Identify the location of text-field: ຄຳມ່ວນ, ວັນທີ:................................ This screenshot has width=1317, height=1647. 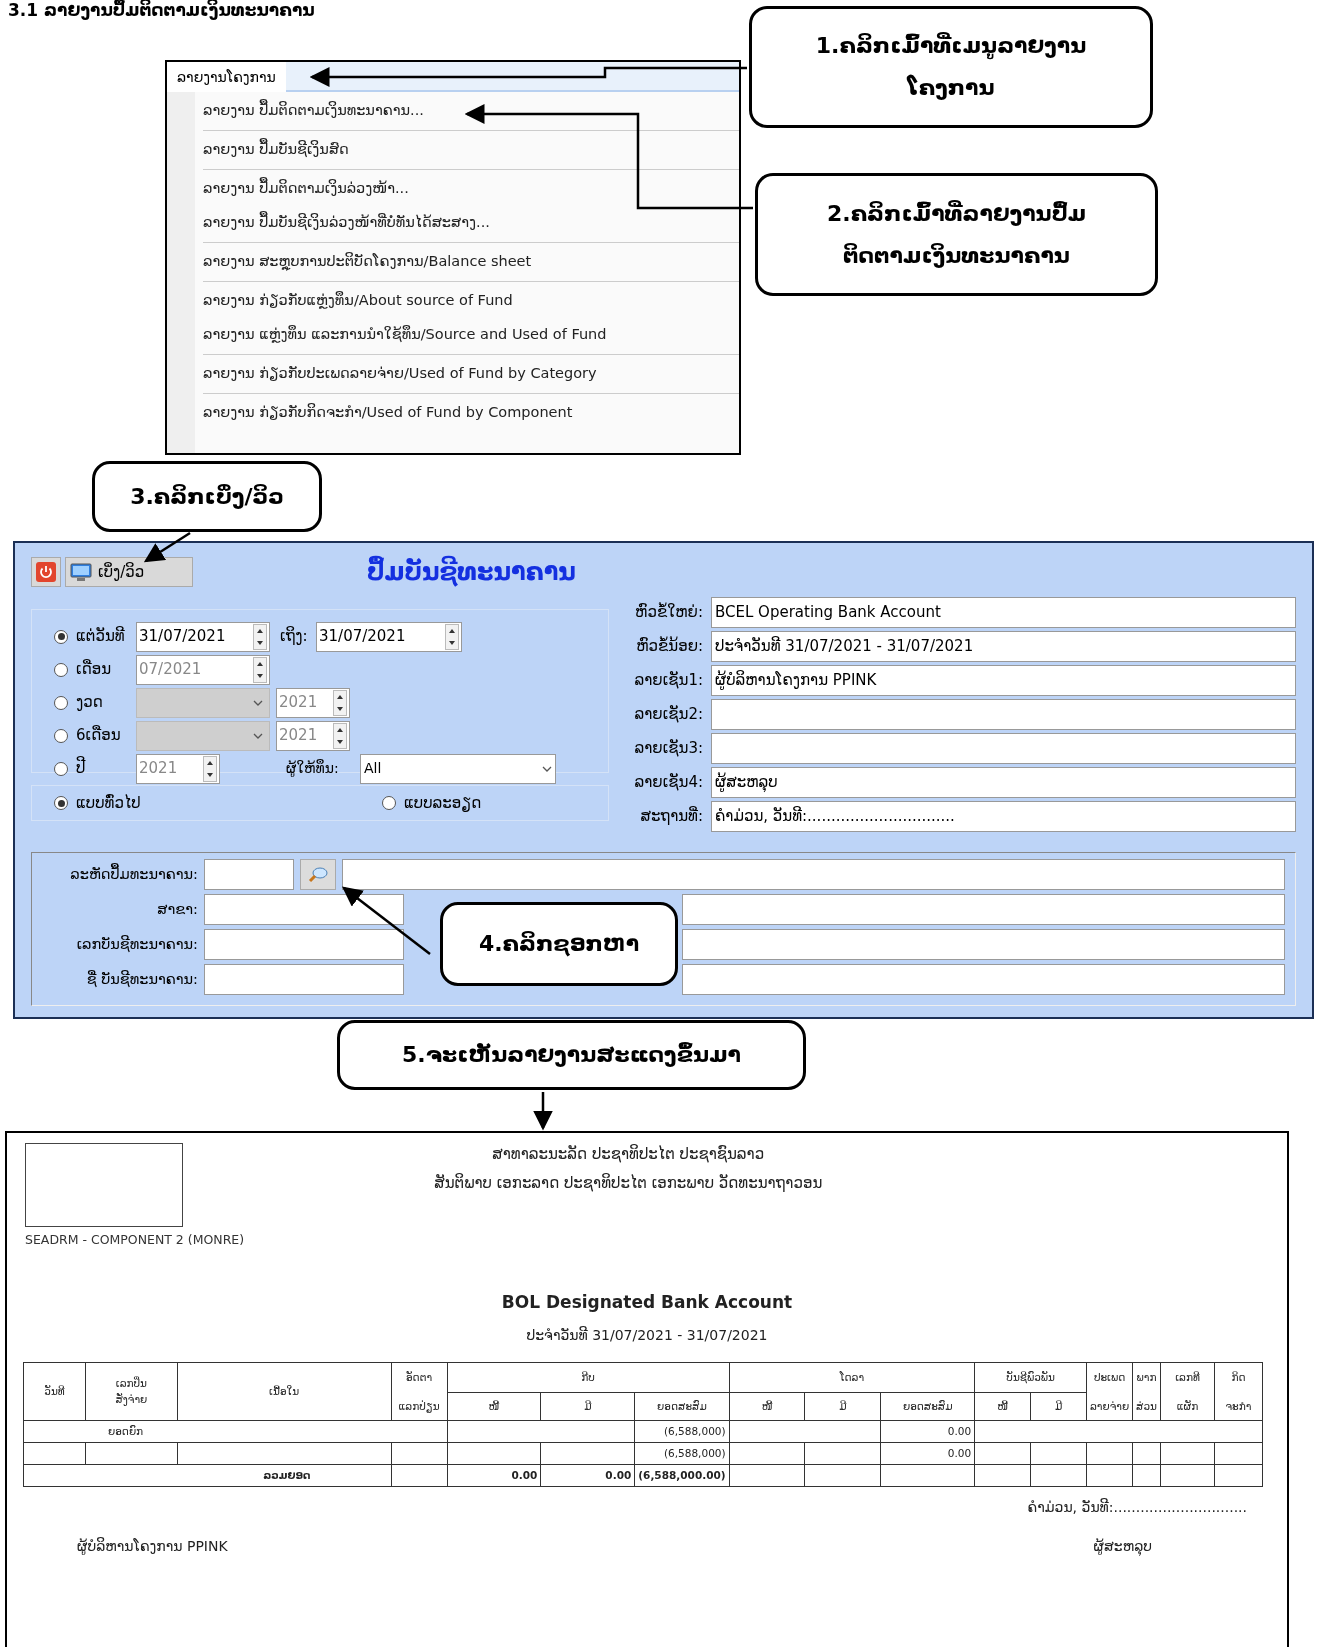
(1003, 816).